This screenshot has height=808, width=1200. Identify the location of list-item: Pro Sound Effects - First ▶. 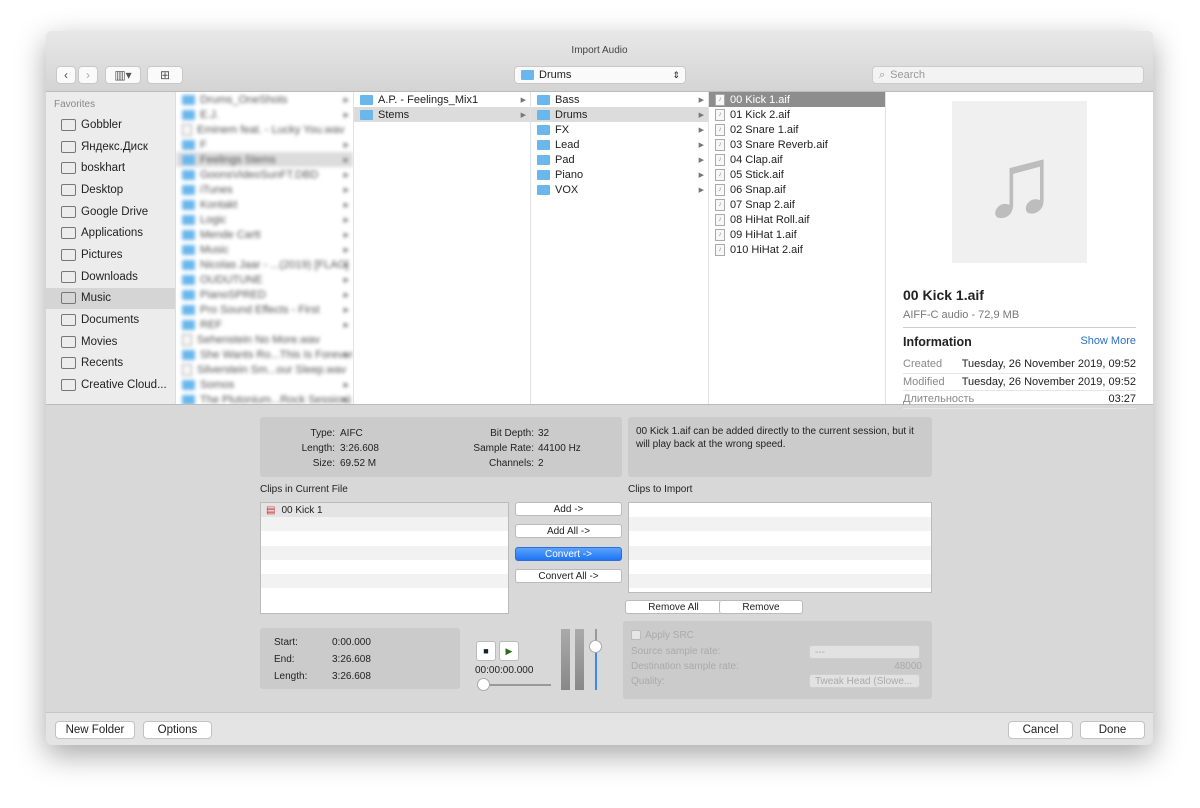
(264, 309).